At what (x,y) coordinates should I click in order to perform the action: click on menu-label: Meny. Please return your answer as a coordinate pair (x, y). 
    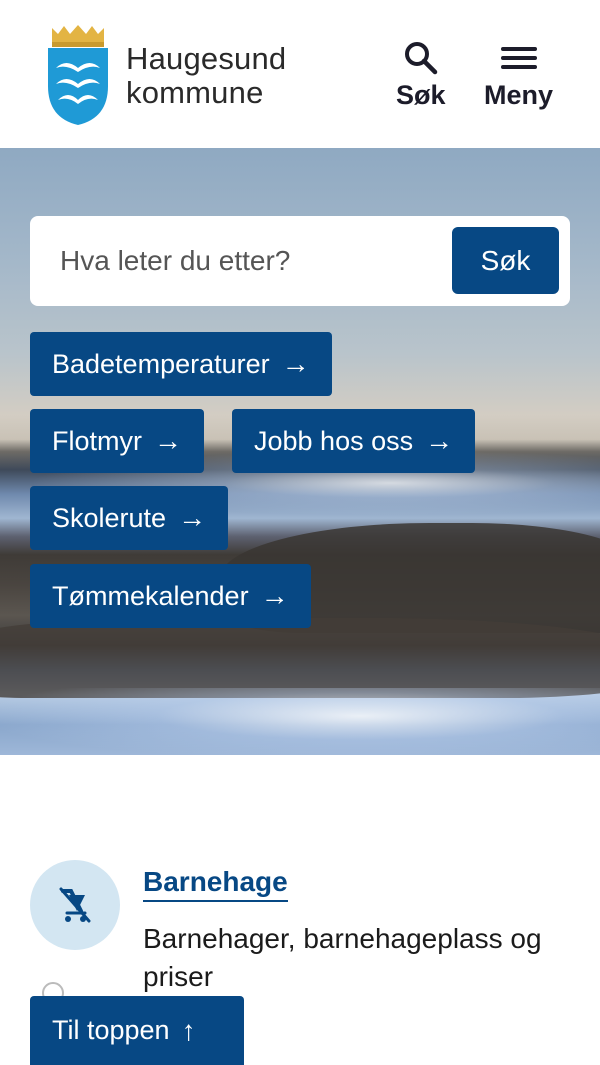
    Looking at the image, I should click on (519, 95).